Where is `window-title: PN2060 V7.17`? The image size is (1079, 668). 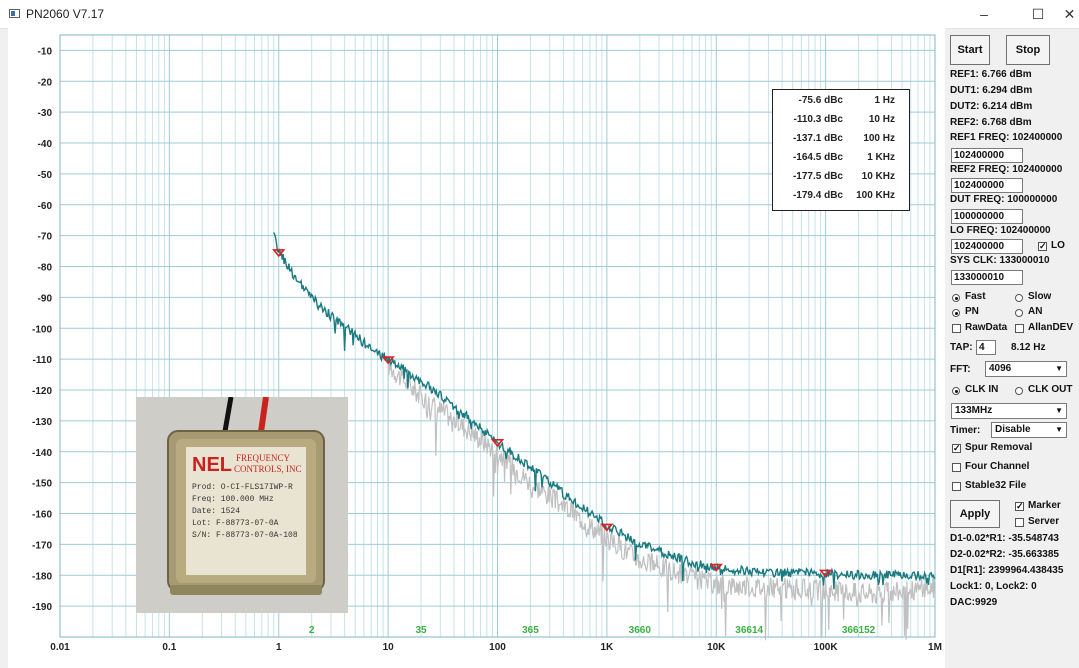 window-title: PN2060 V7.17 is located at coordinates (65, 14).